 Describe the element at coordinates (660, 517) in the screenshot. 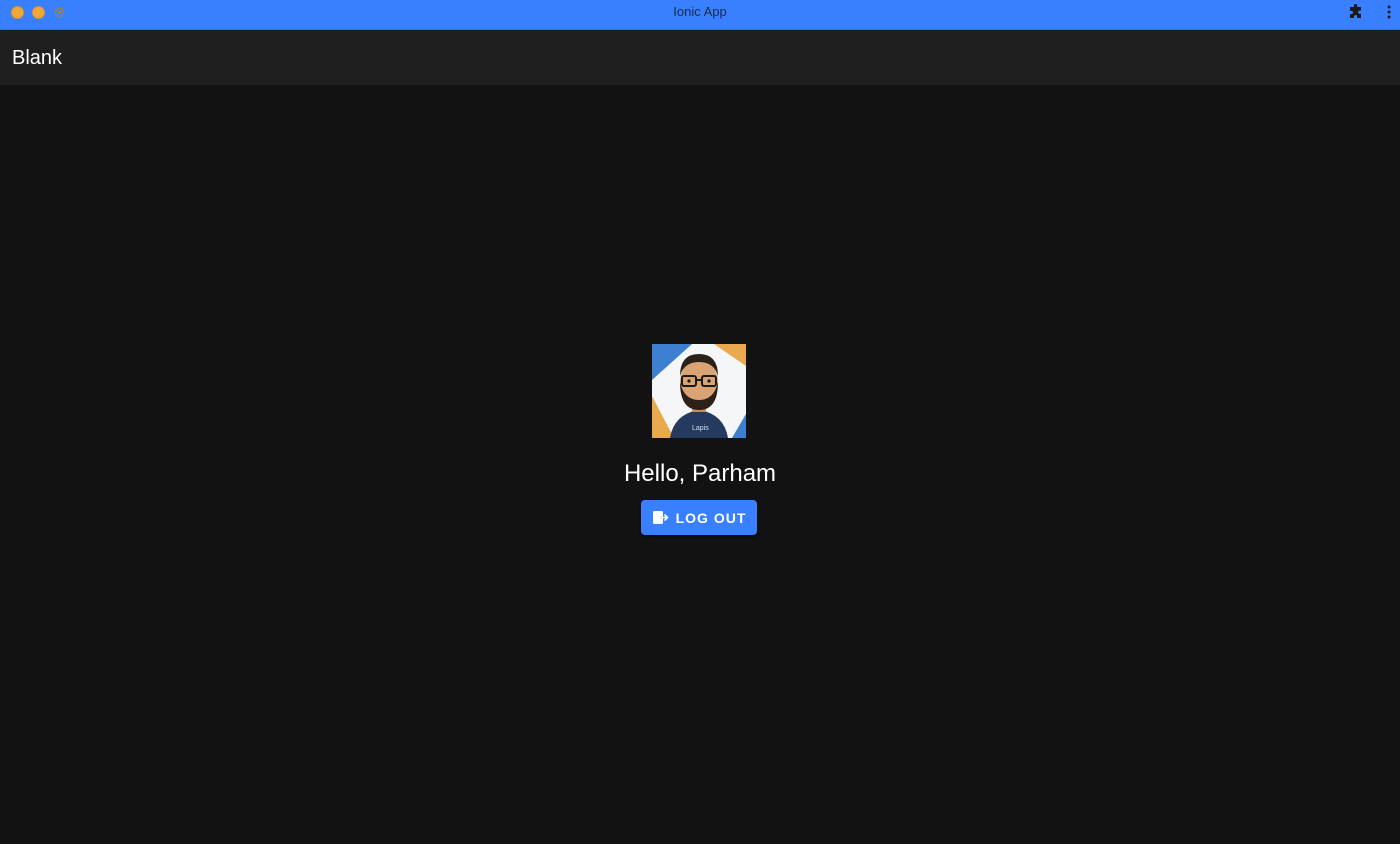

I see `log-out-icon` at that location.